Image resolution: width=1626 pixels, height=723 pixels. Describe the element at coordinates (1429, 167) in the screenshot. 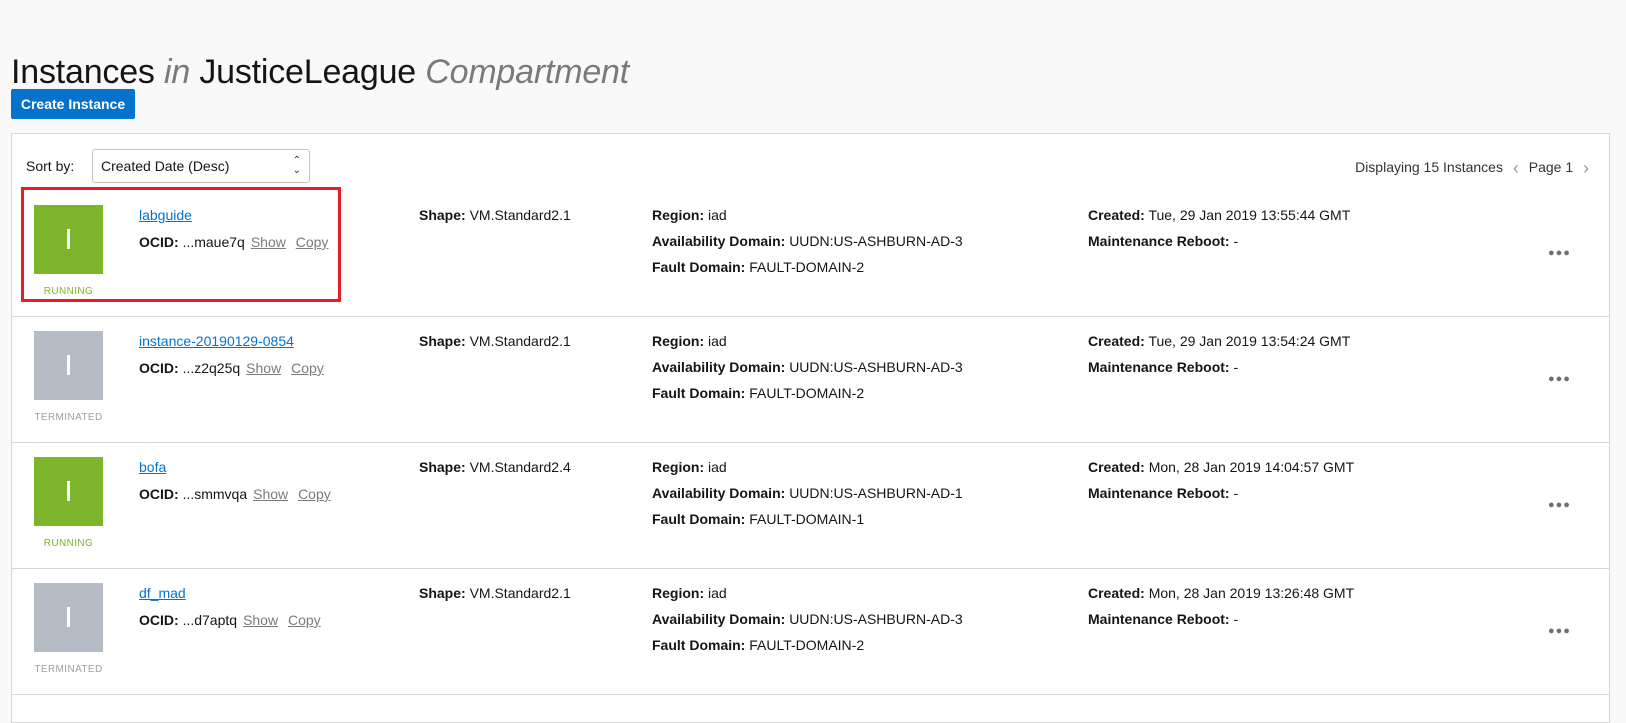

I see `displaying-count: Displaying 15 Instances` at that location.